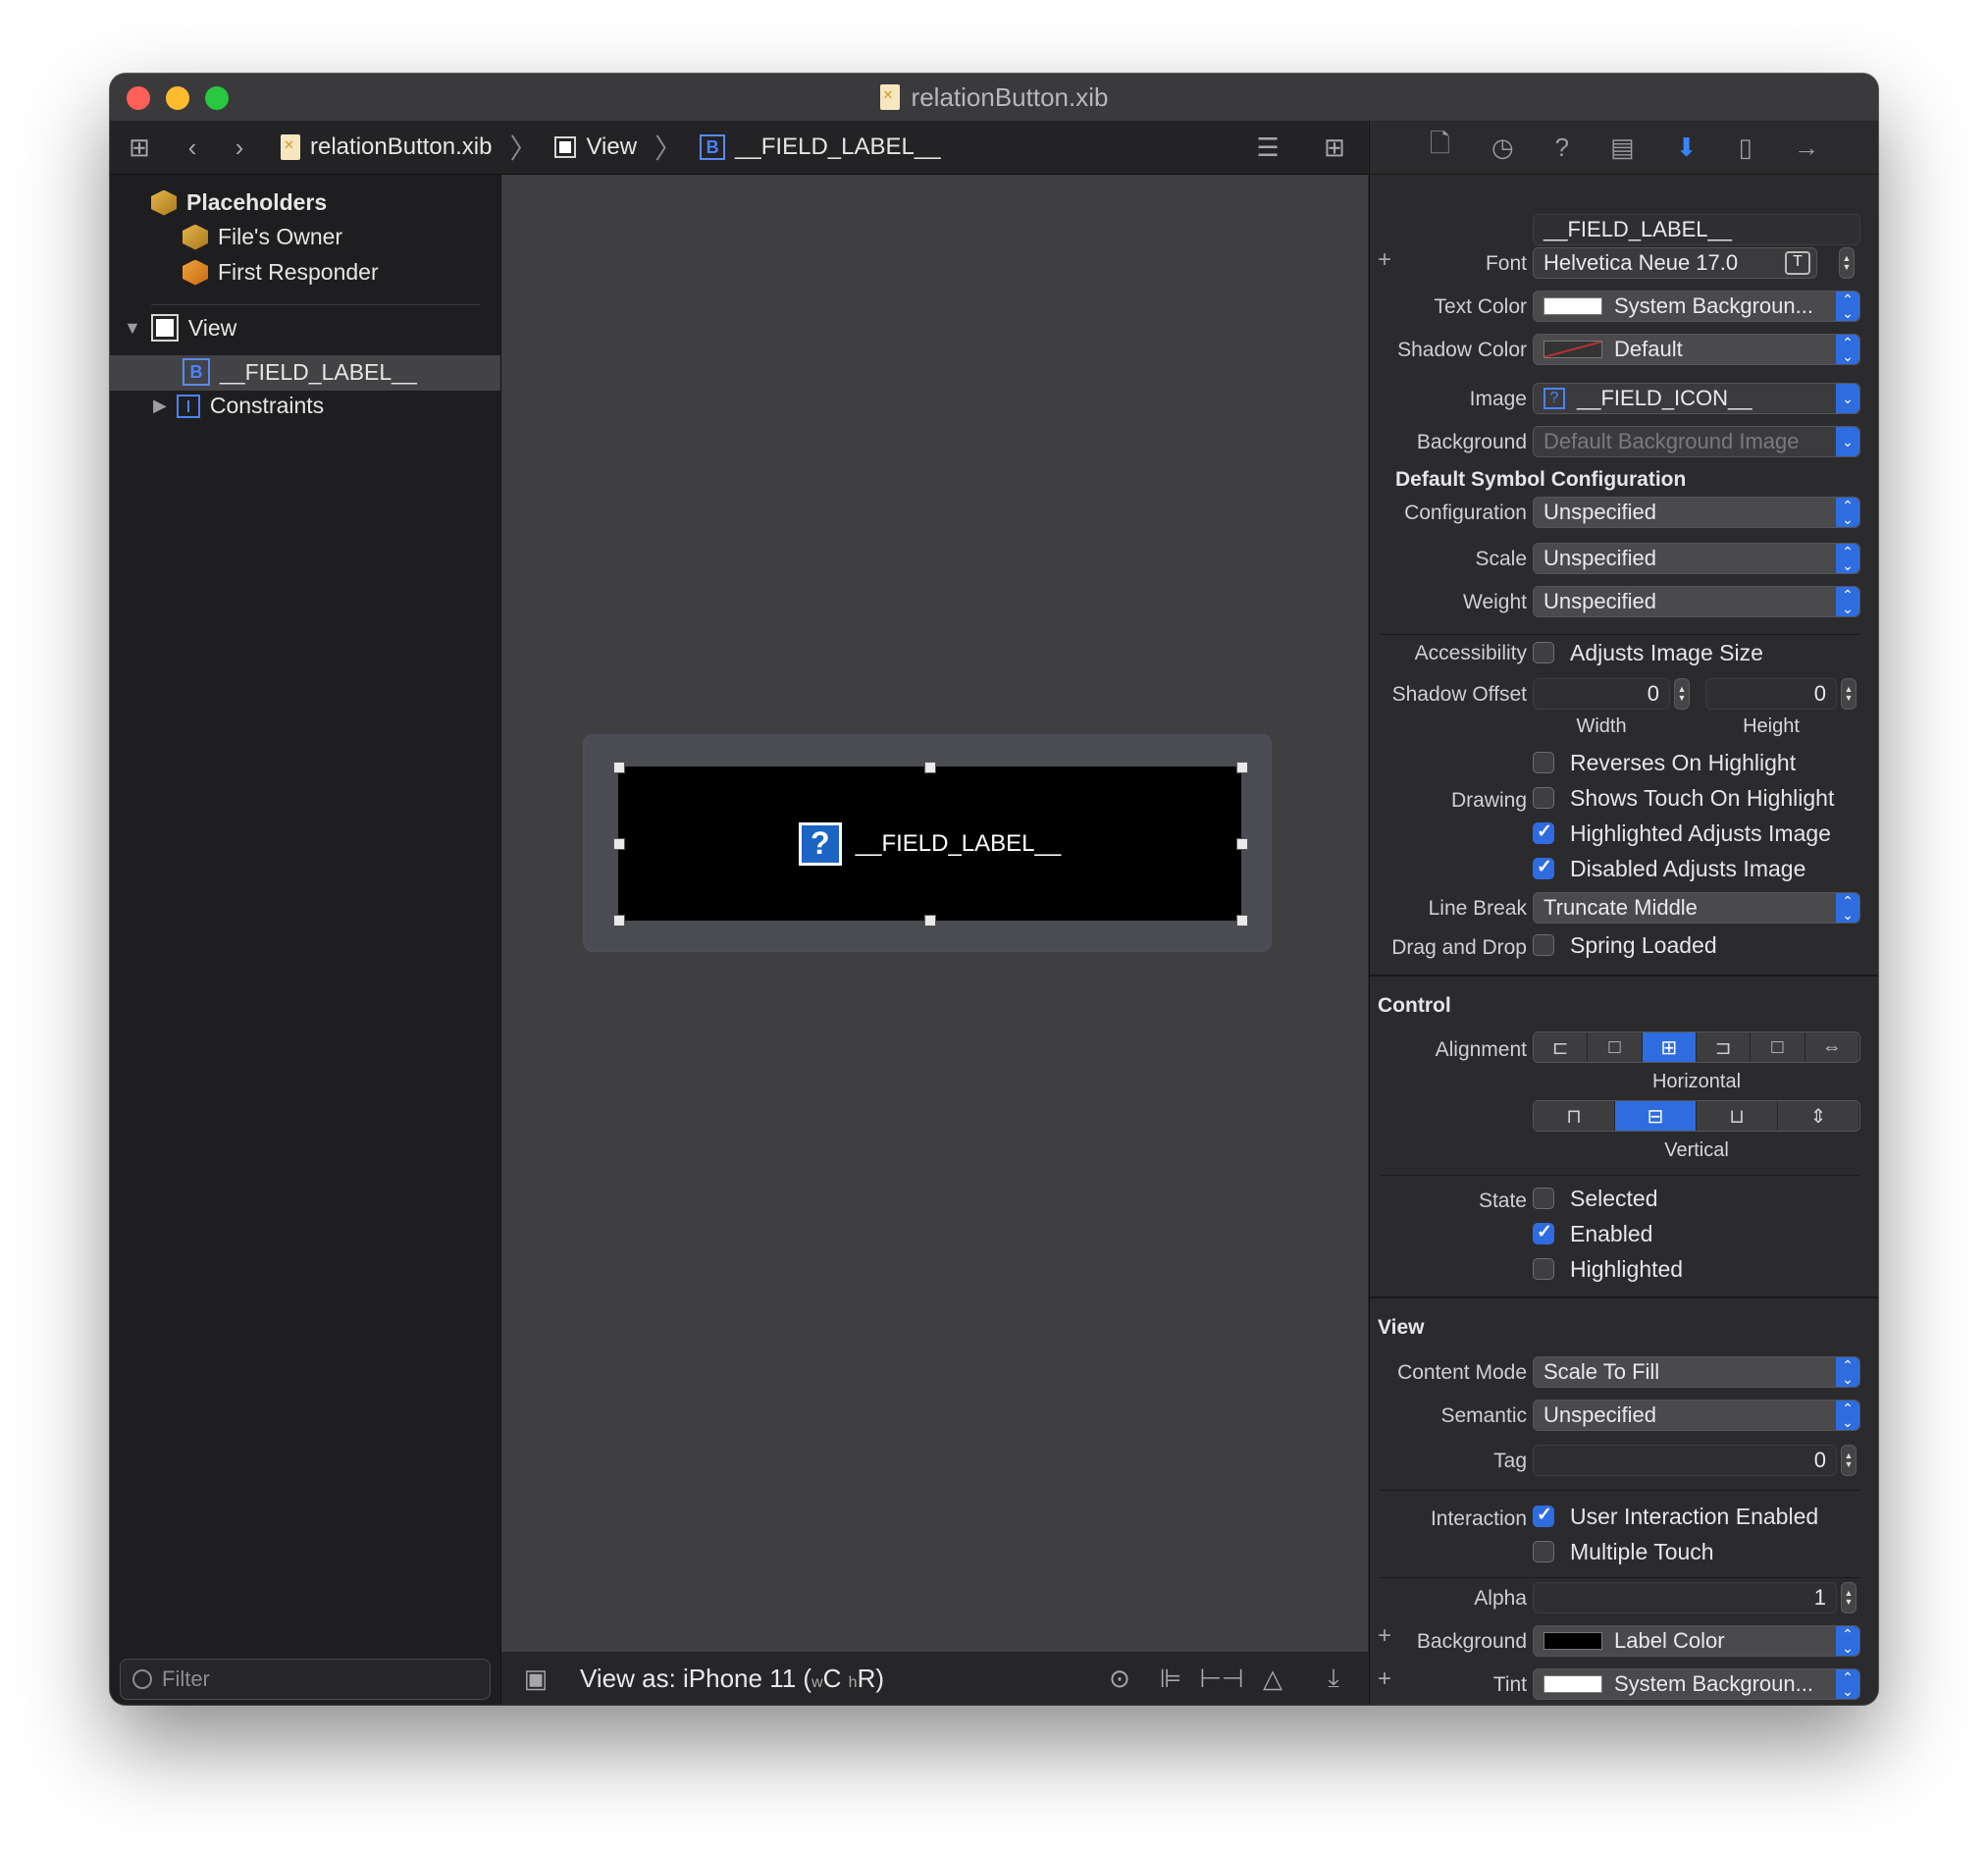 Image resolution: width=1988 pixels, height=1851 pixels. What do you see at coordinates (1724, 1047) in the screenshot?
I see `align-right-text-icon: ⊐` at bounding box center [1724, 1047].